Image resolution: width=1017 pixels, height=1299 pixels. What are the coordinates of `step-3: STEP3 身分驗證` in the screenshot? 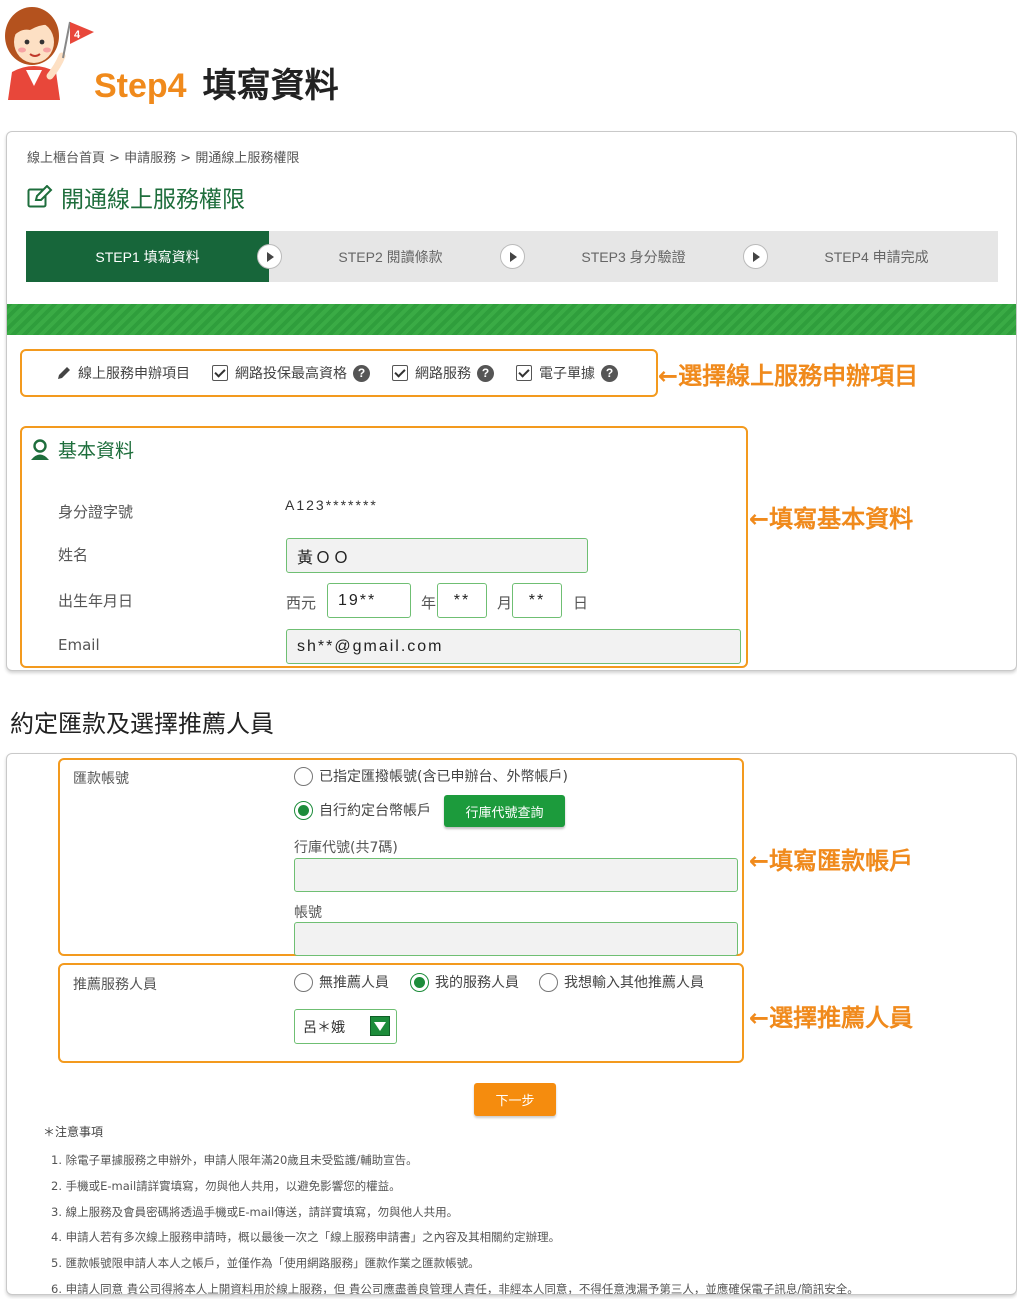 It's located at (640, 256).